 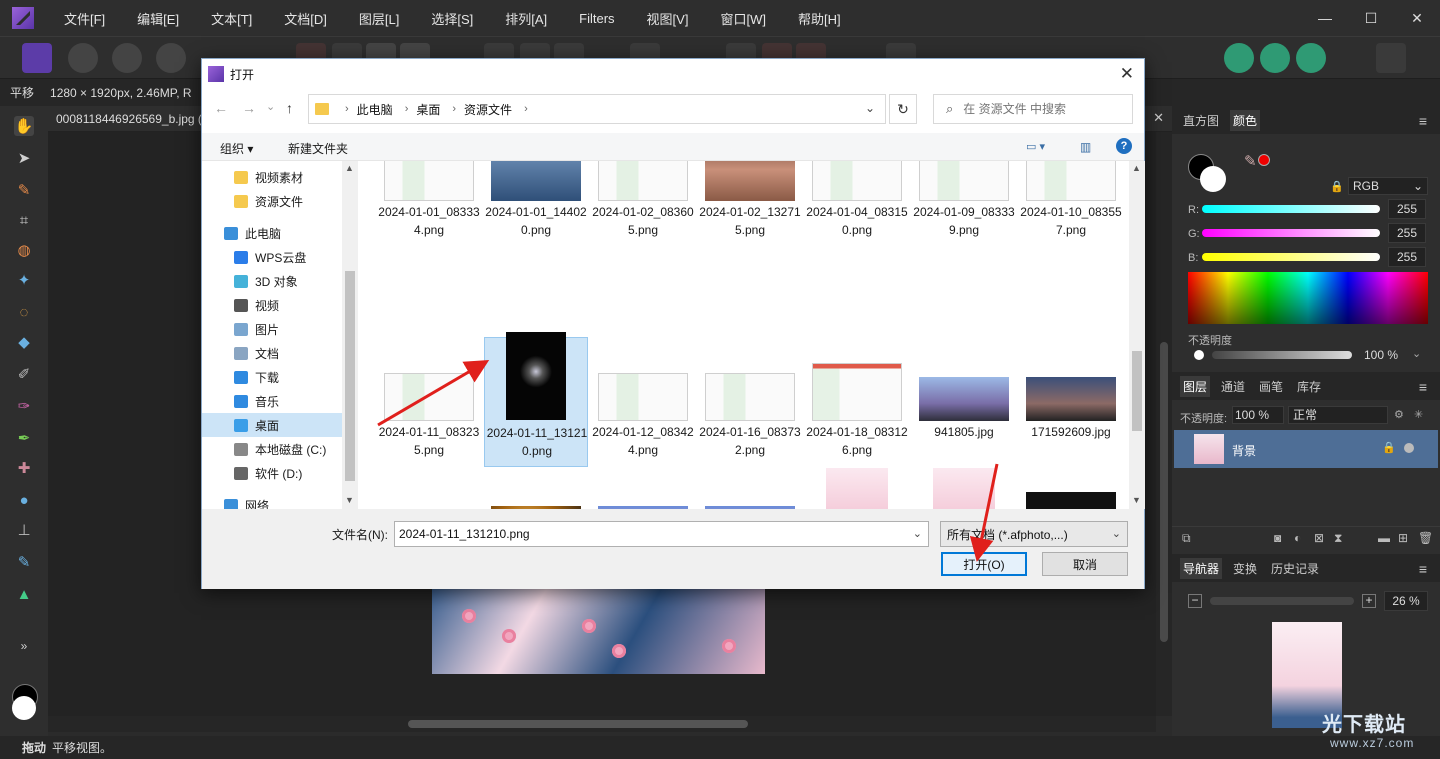 I want to click on minimize-button: —, so click(x=1325, y=18).